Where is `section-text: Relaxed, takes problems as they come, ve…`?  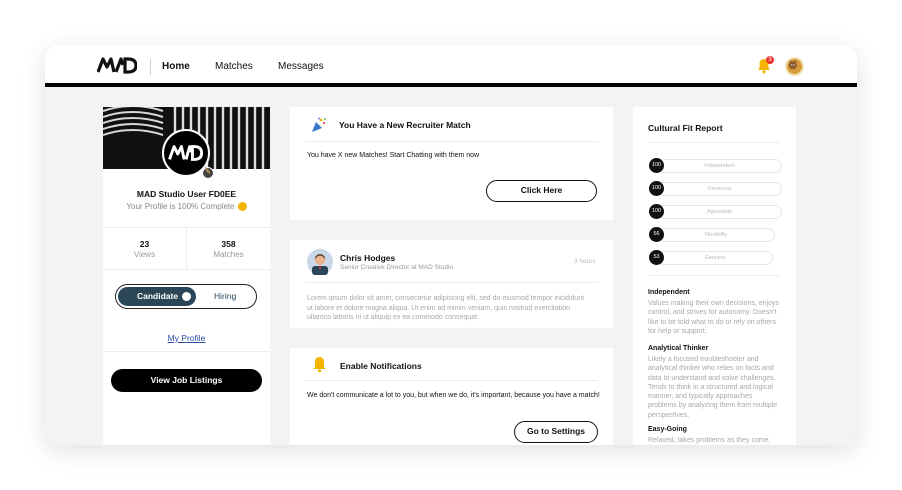 section-text: Relaxed, takes problems as they come, ve… is located at coordinates (709, 440).